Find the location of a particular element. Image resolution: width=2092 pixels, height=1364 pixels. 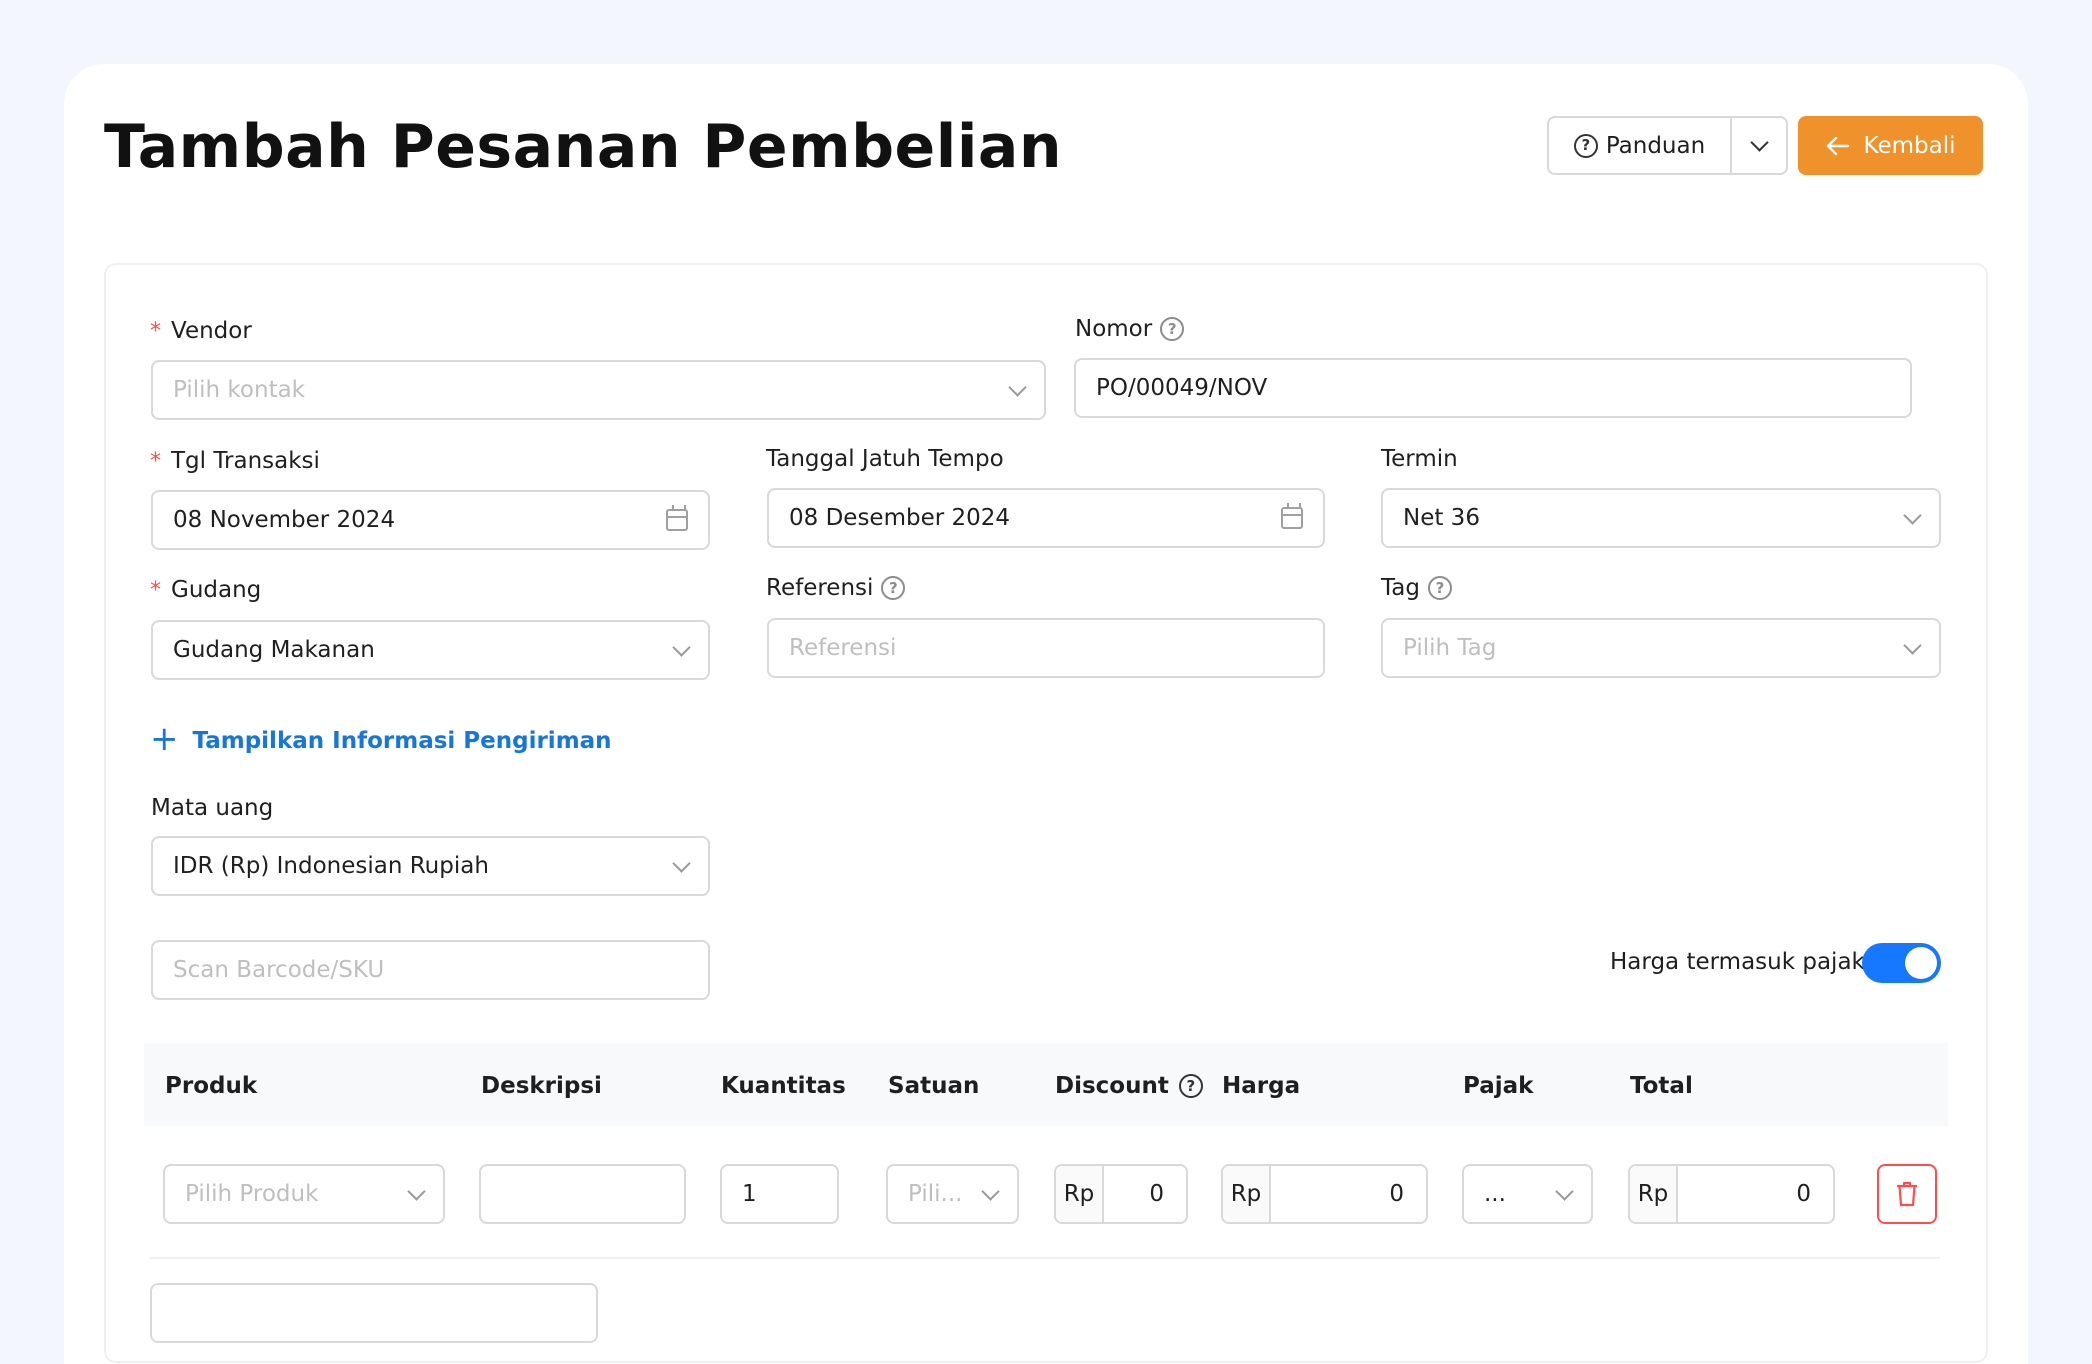

termin-value: Net 36 is located at coordinates (1441, 518).